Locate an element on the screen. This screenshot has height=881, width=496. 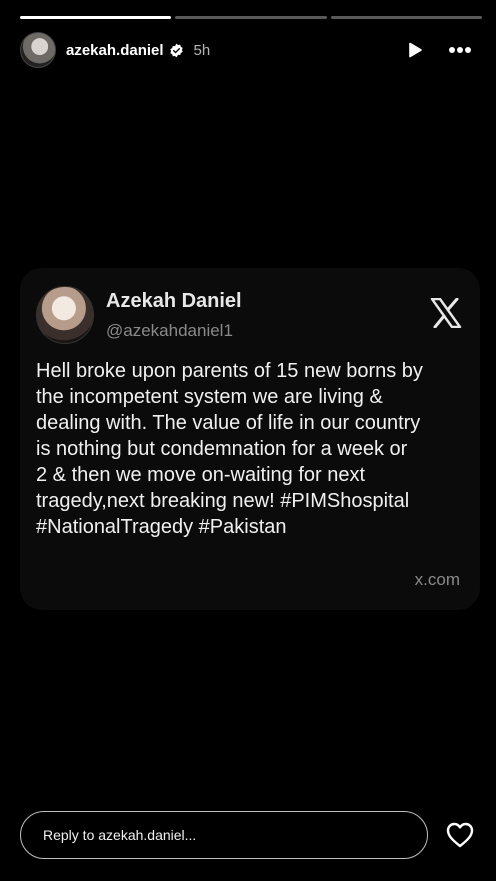
progress-fill is located at coordinates (96, 17).